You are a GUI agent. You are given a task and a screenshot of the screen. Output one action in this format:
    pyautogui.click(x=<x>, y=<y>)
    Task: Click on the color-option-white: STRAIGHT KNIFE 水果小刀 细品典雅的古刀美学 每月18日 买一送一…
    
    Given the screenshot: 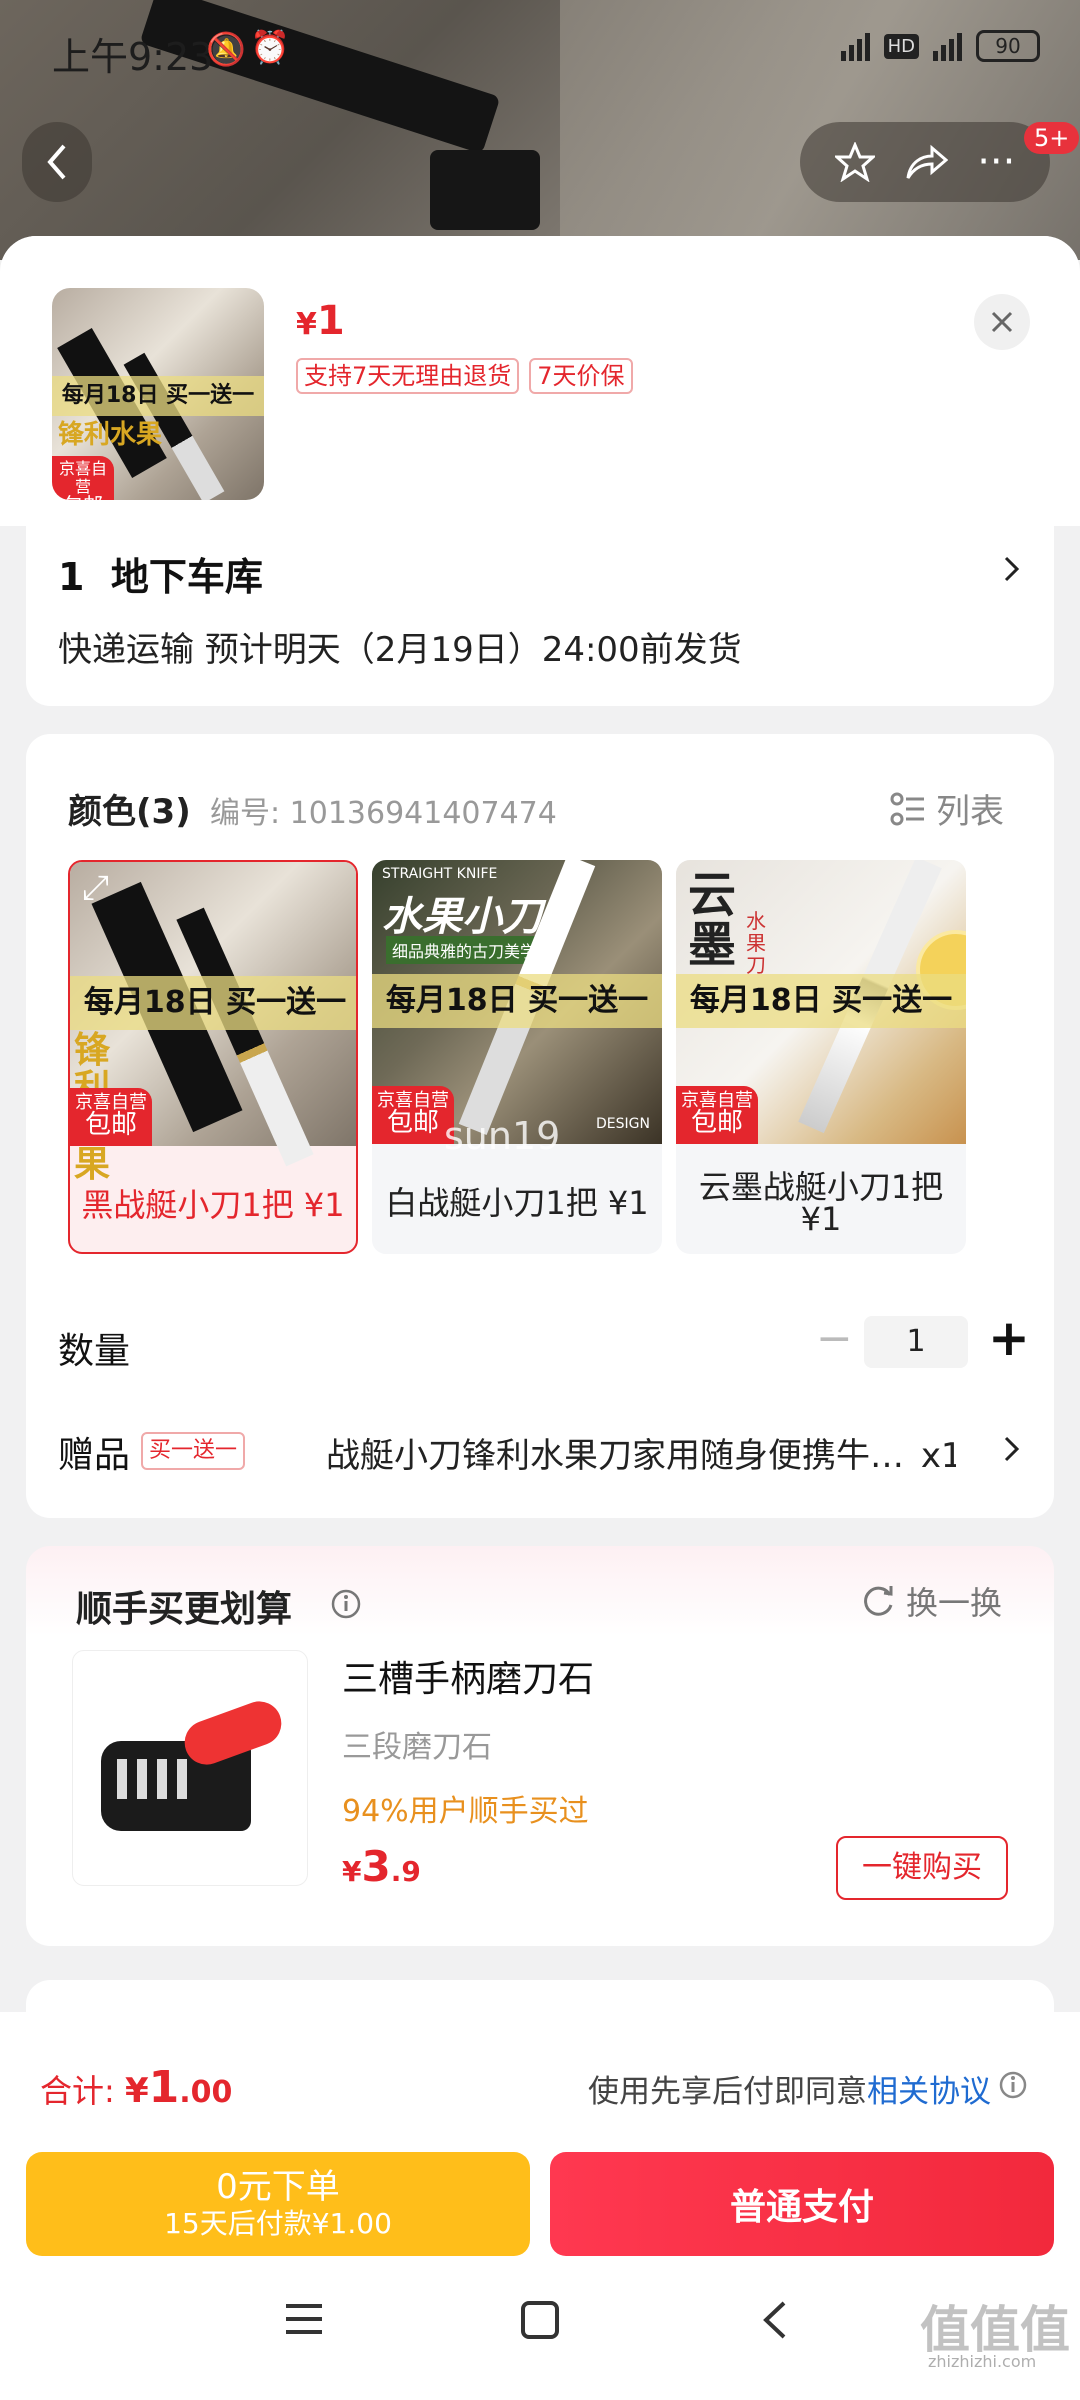 What is the action you would take?
    pyautogui.click(x=517, y=1057)
    